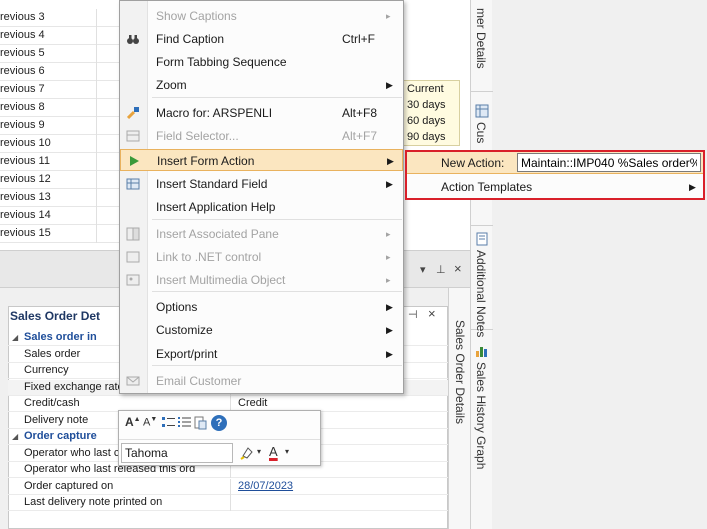 The width and height of the screenshot is (707, 529). What do you see at coordinates (219, 423) in the screenshot?
I see `help-icon: ?` at bounding box center [219, 423].